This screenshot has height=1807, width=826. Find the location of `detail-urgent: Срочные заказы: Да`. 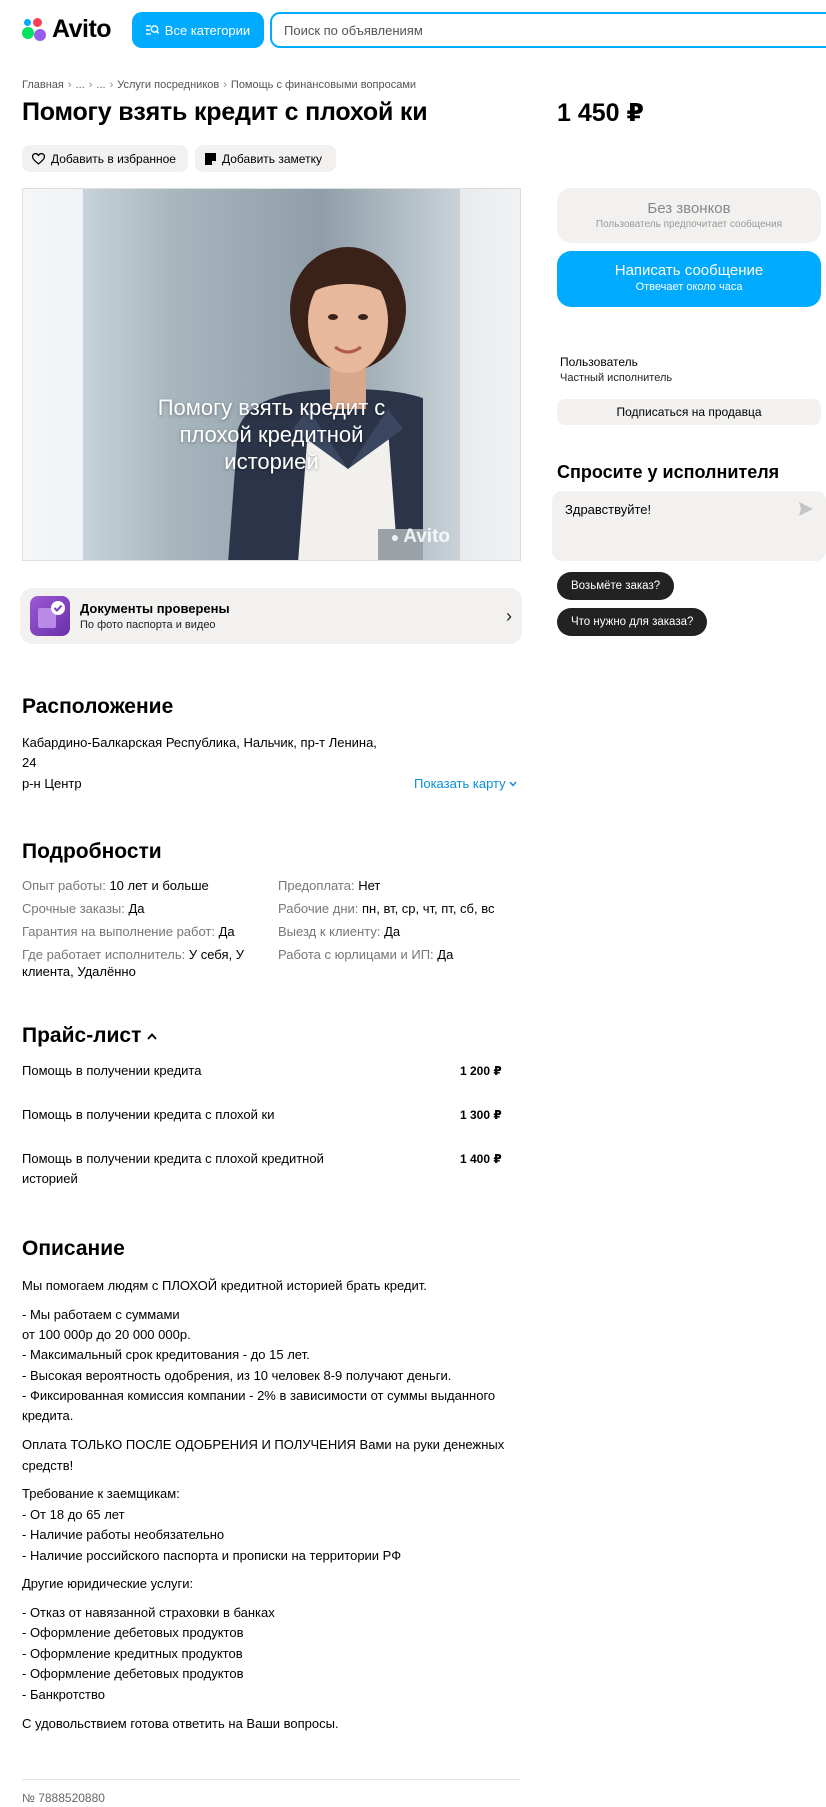

detail-urgent: Срочные заказы: Да is located at coordinates (83, 908).